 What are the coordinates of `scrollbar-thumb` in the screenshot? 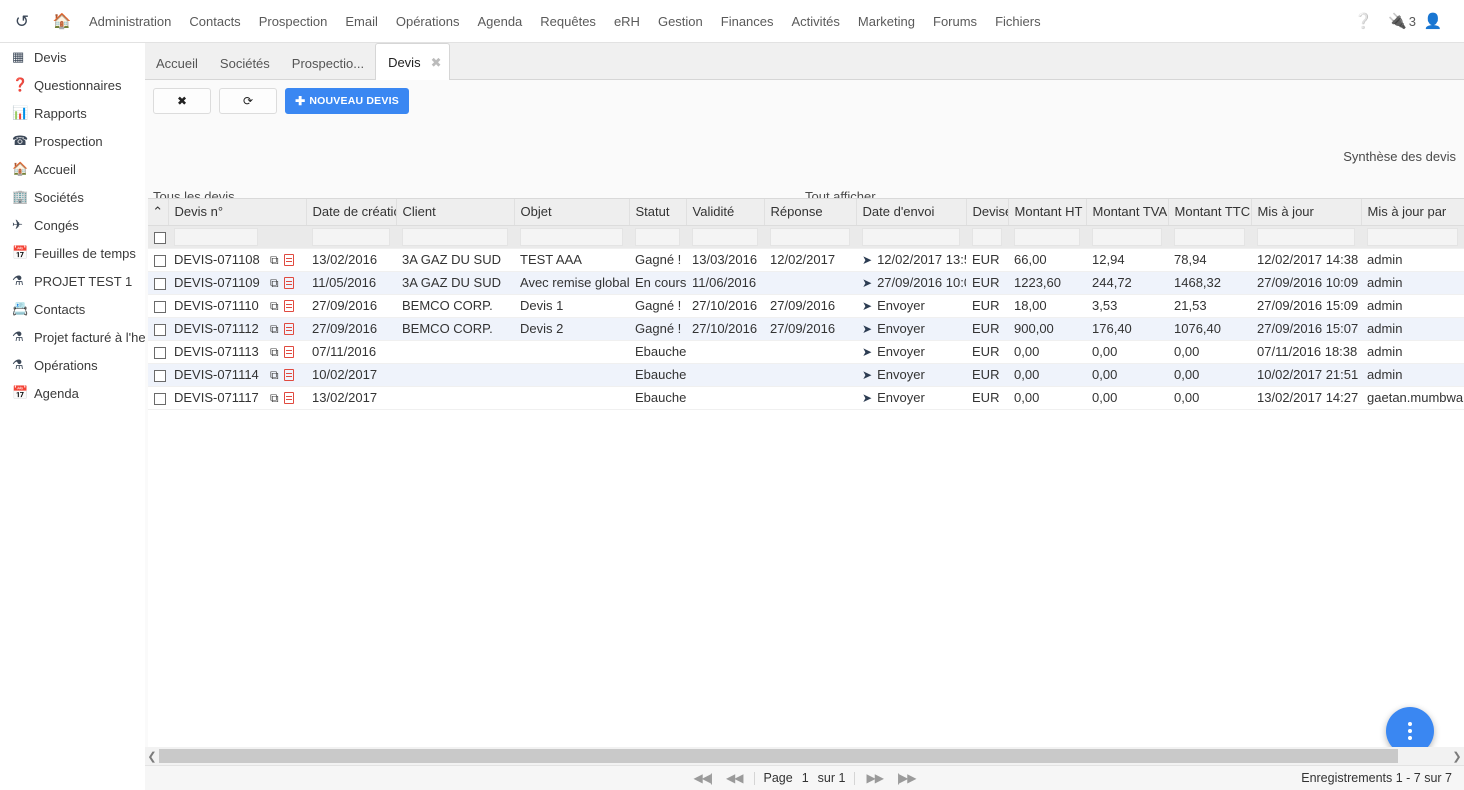 It's located at (779, 756).